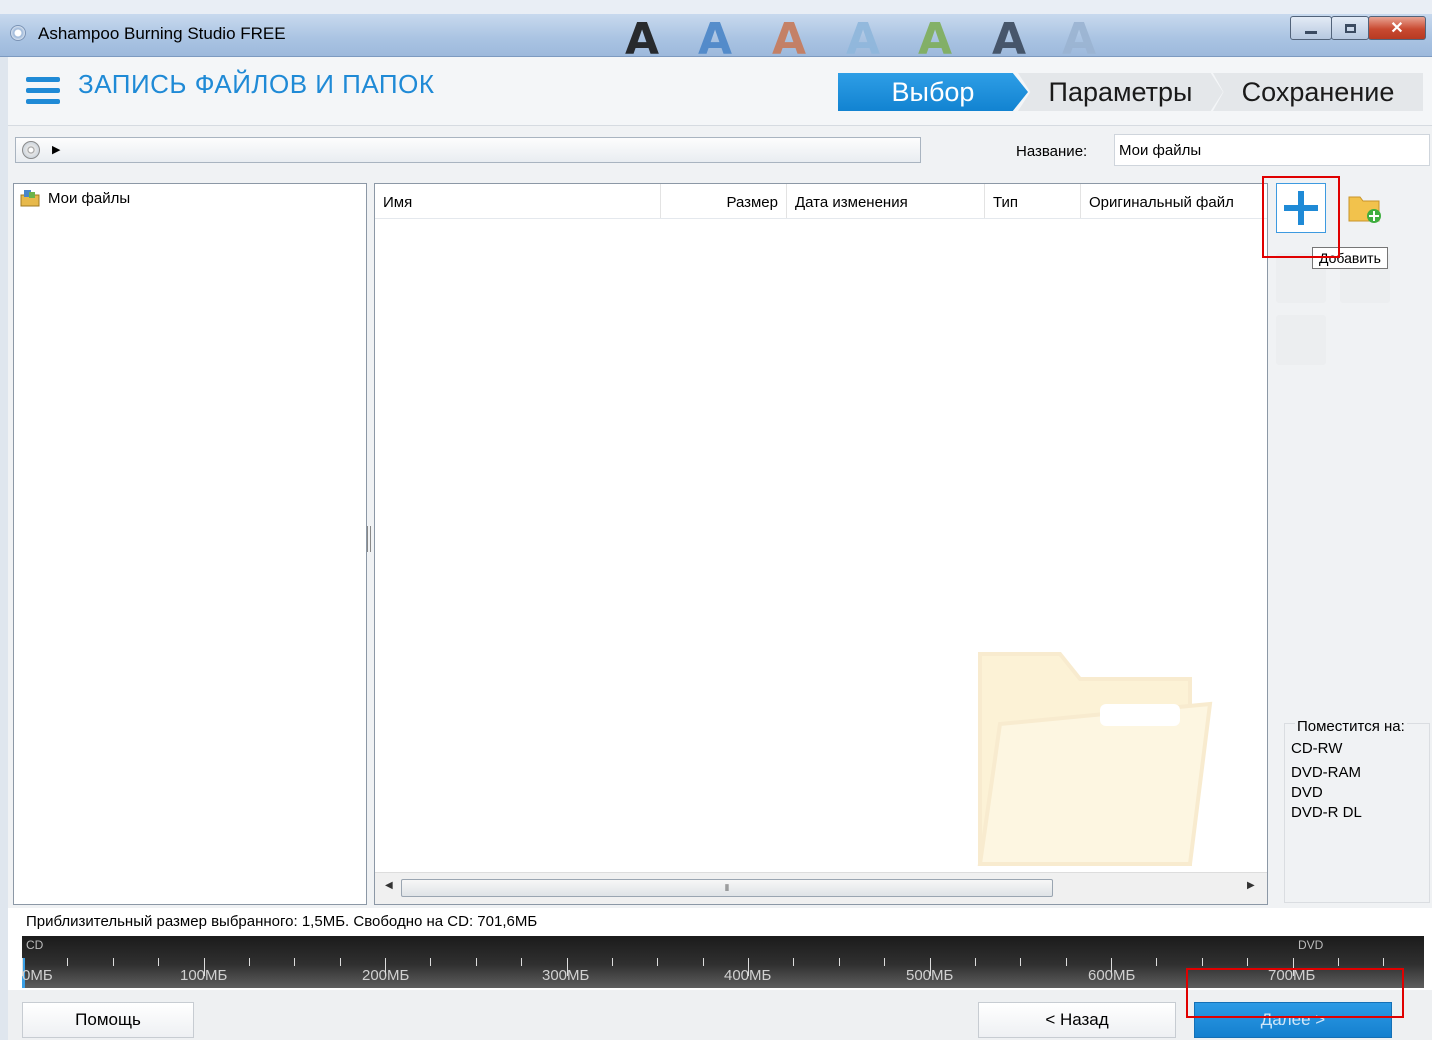 The image size is (1432, 1040). What do you see at coordinates (1318, 92) in the screenshot?
I see `step-save: Сохранение` at bounding box center [1318, 92].